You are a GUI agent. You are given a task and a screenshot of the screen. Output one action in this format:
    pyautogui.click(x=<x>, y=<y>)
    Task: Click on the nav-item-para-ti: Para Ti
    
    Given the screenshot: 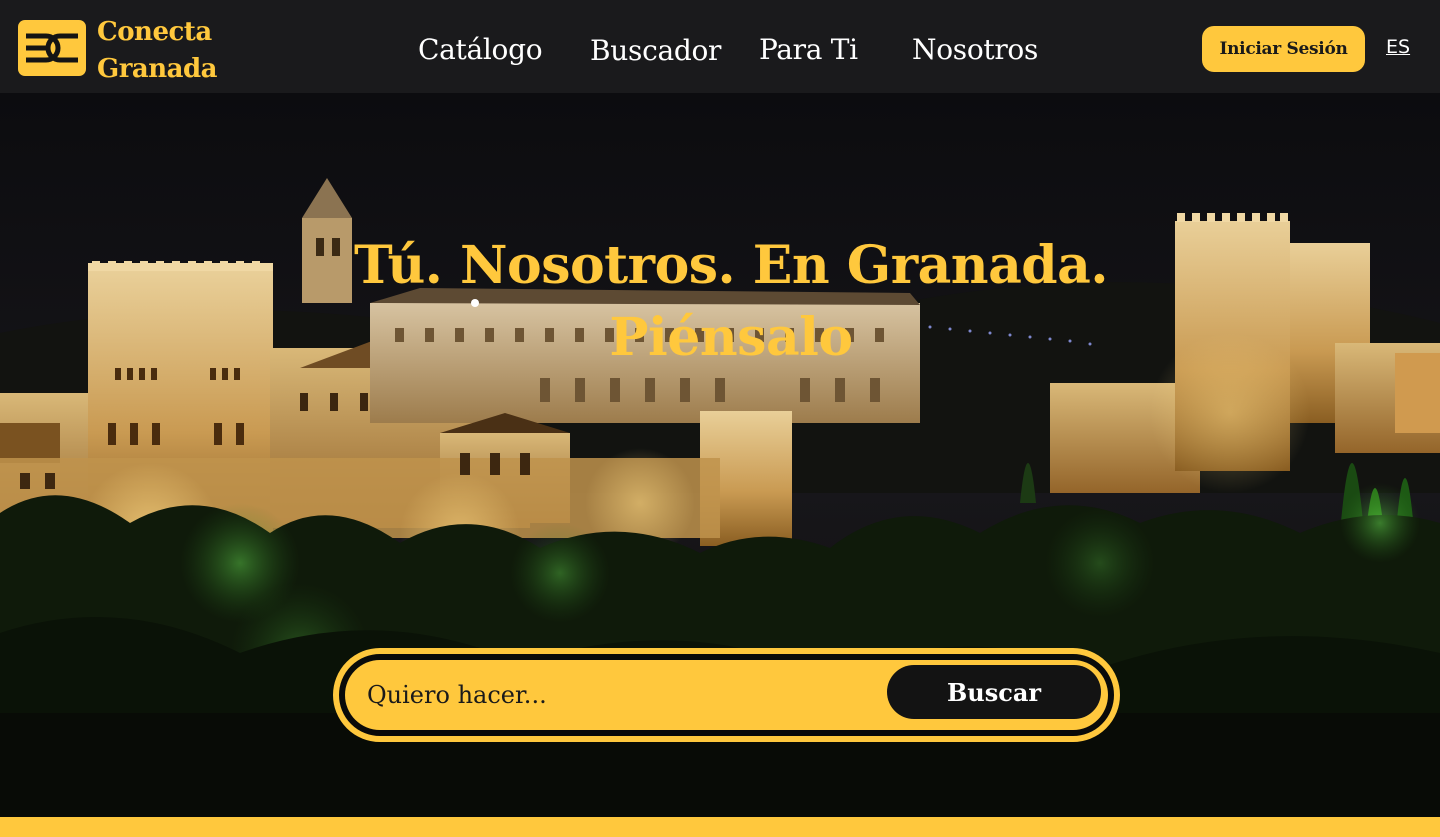 What is the action you would take?
    pyautogui.click(x=808, y=50)
    